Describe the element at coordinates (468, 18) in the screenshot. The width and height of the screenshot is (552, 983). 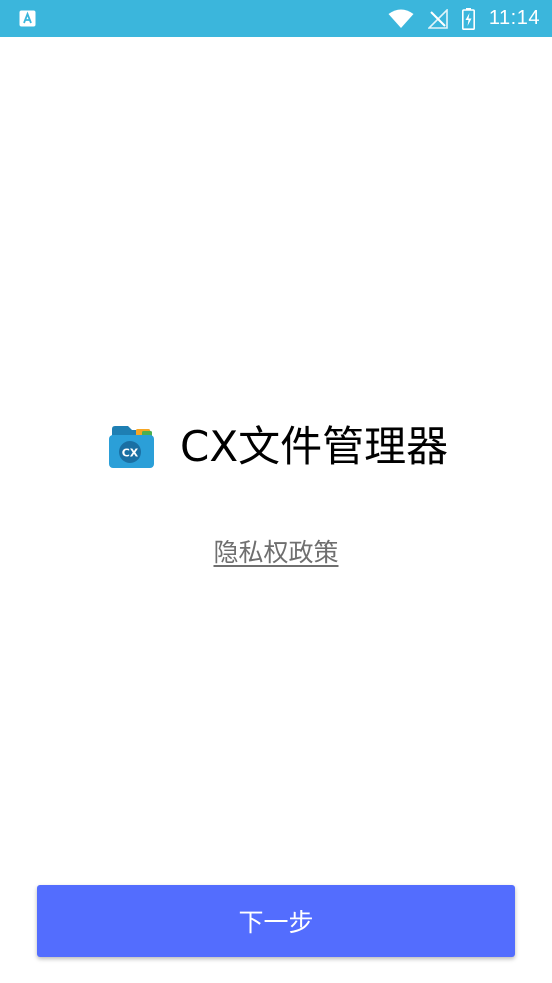
I see `battery-charging-icon` at that location.